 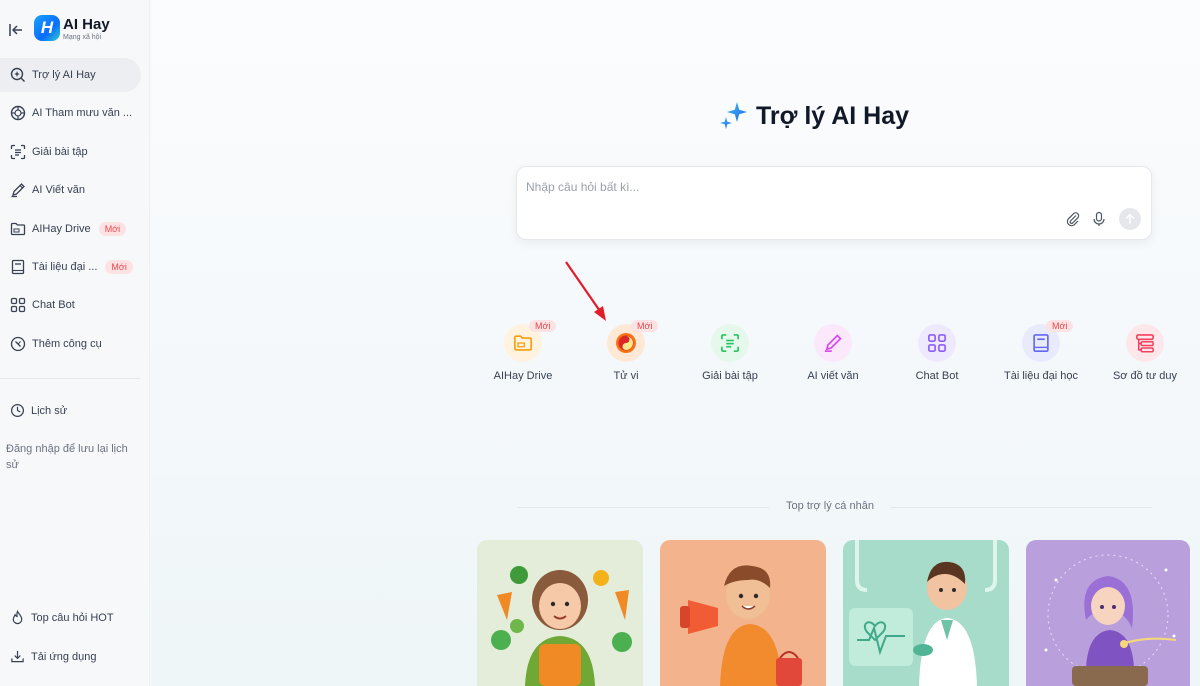 What do you see at coordinates (18, 113) in the screenshot?
I see `emblem-icon` at bounding box center [18, 113].